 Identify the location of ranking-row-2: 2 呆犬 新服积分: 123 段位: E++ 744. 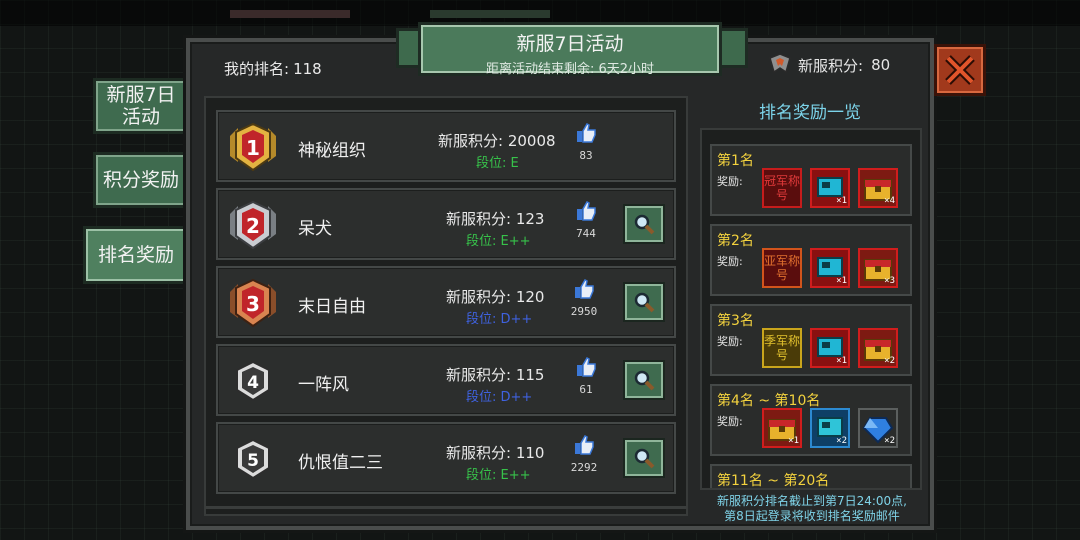
(446, 224).